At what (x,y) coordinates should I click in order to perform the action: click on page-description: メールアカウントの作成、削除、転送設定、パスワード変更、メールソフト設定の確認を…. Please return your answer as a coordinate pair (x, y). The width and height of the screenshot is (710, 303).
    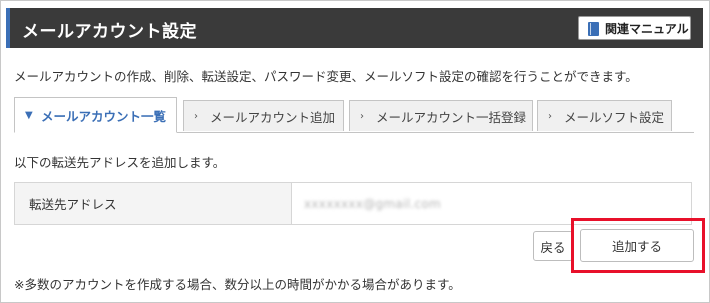
    Looking at the image, I should click on (326, 76).